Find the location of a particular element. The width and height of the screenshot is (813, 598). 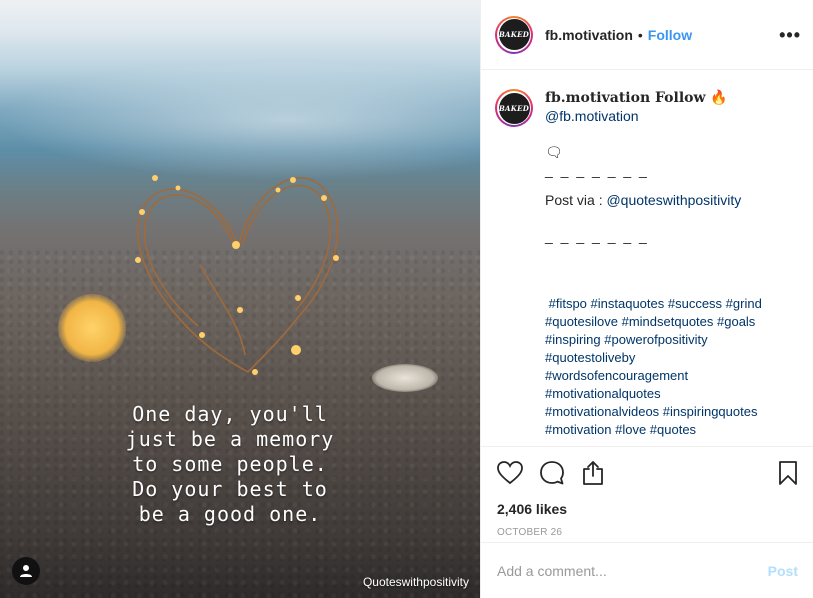

follow-button: Follow is located at coordinates (670, 35).